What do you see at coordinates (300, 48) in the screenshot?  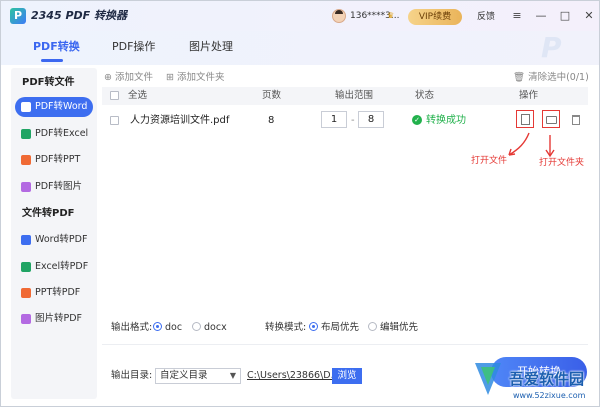 I see `main-tabs` at bounding box center [300, 48].